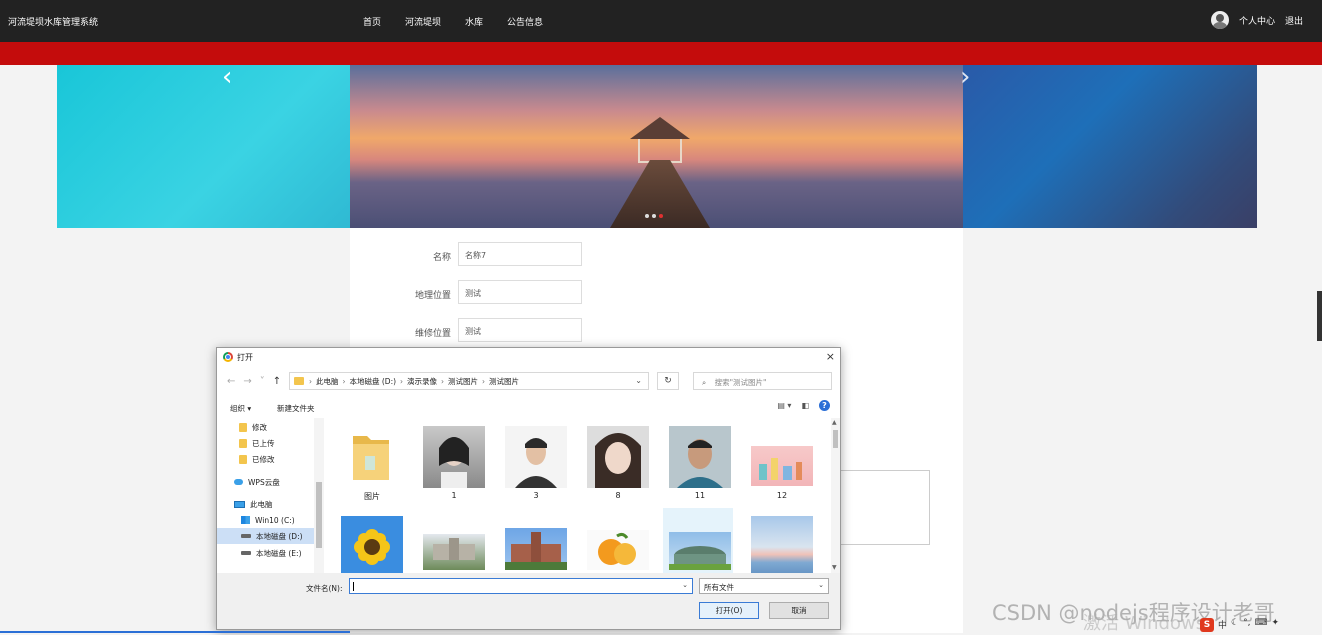  I want to click on carousel-slide-active, so click(656, 146).